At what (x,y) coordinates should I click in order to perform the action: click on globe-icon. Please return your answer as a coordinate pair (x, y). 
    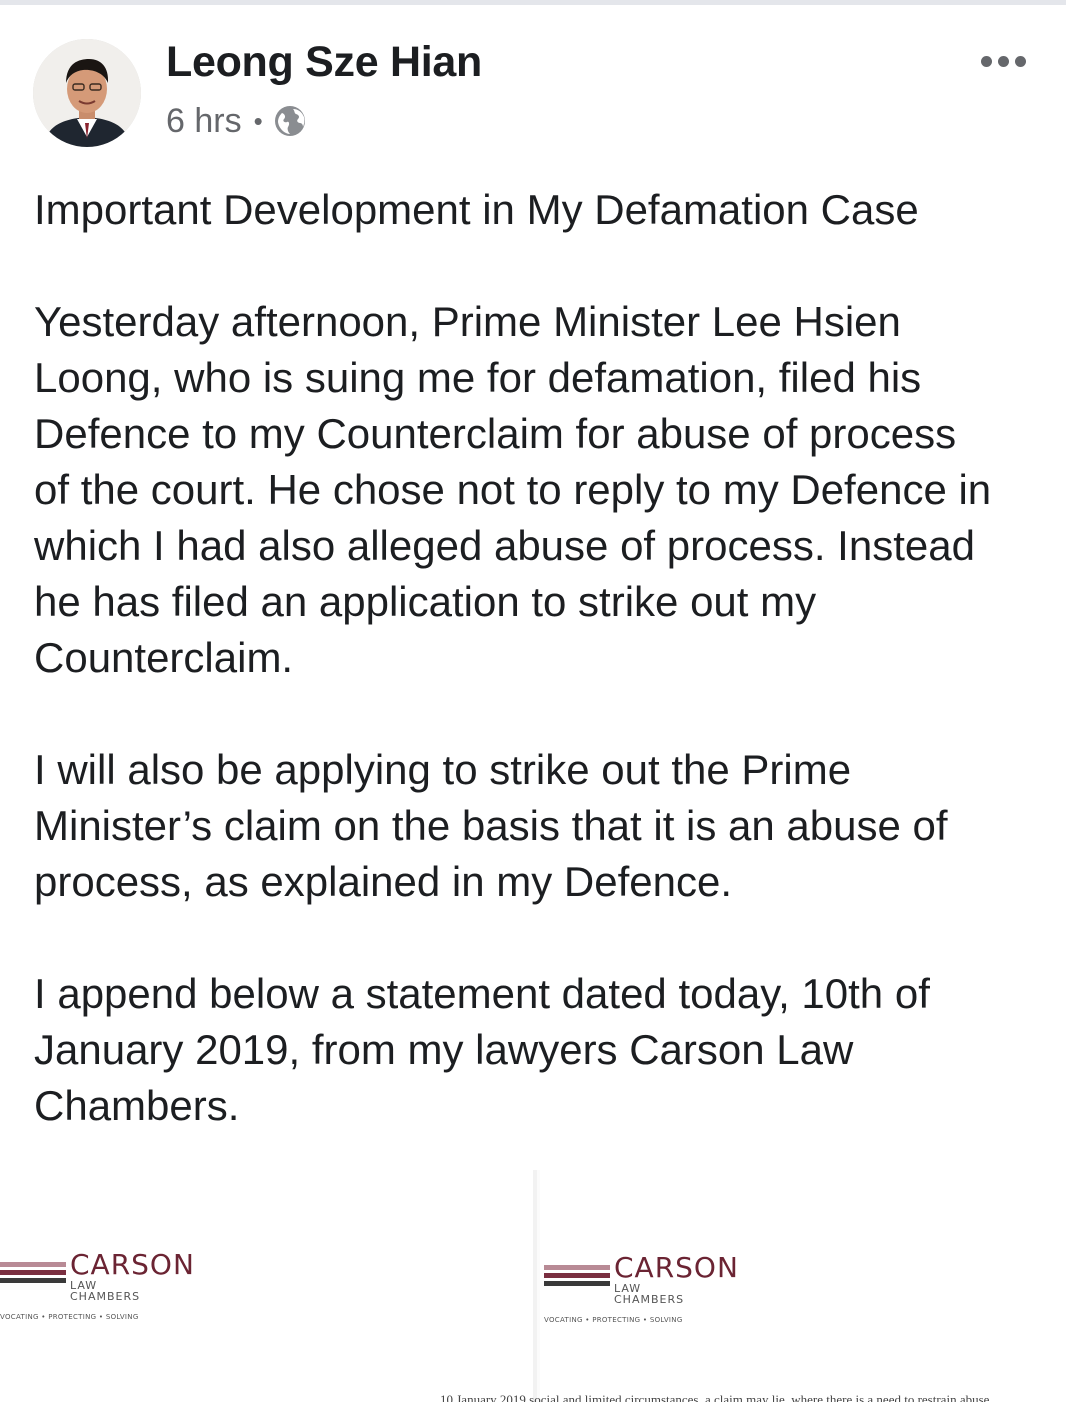
    Looking at the image, I should click on (290, 121).